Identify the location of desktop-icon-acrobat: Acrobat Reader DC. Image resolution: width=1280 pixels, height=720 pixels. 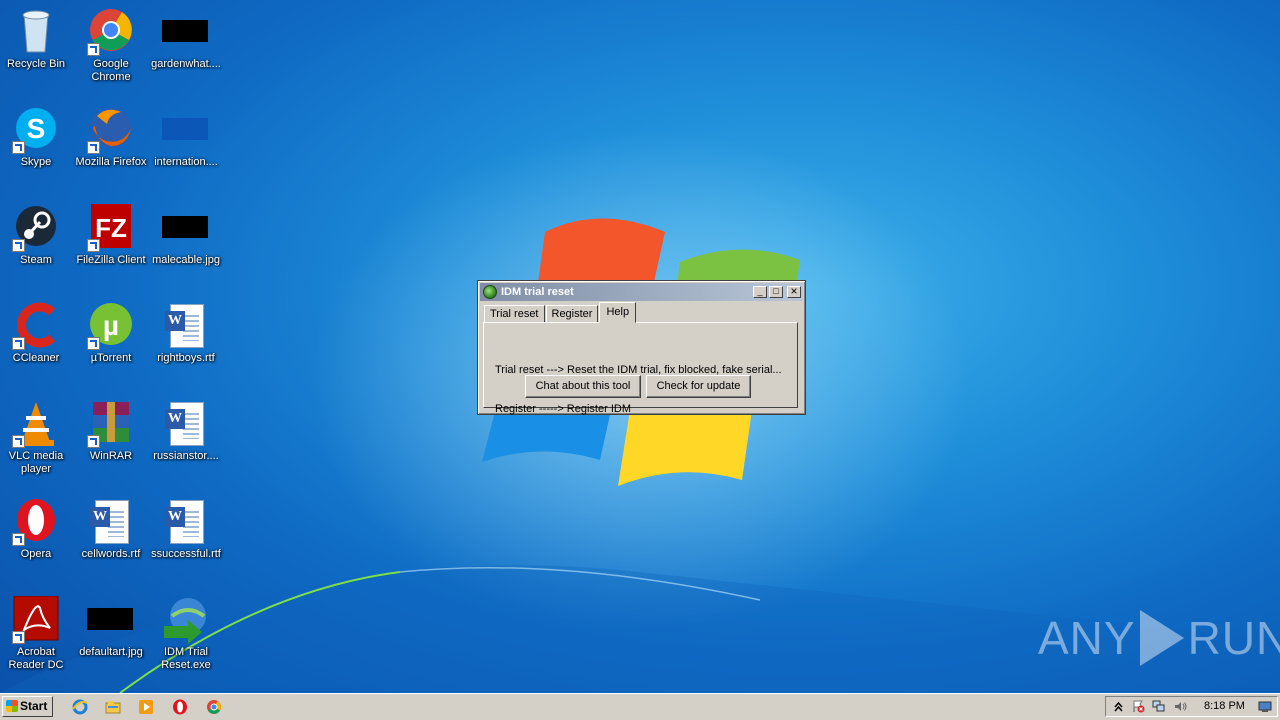
(37, 633).